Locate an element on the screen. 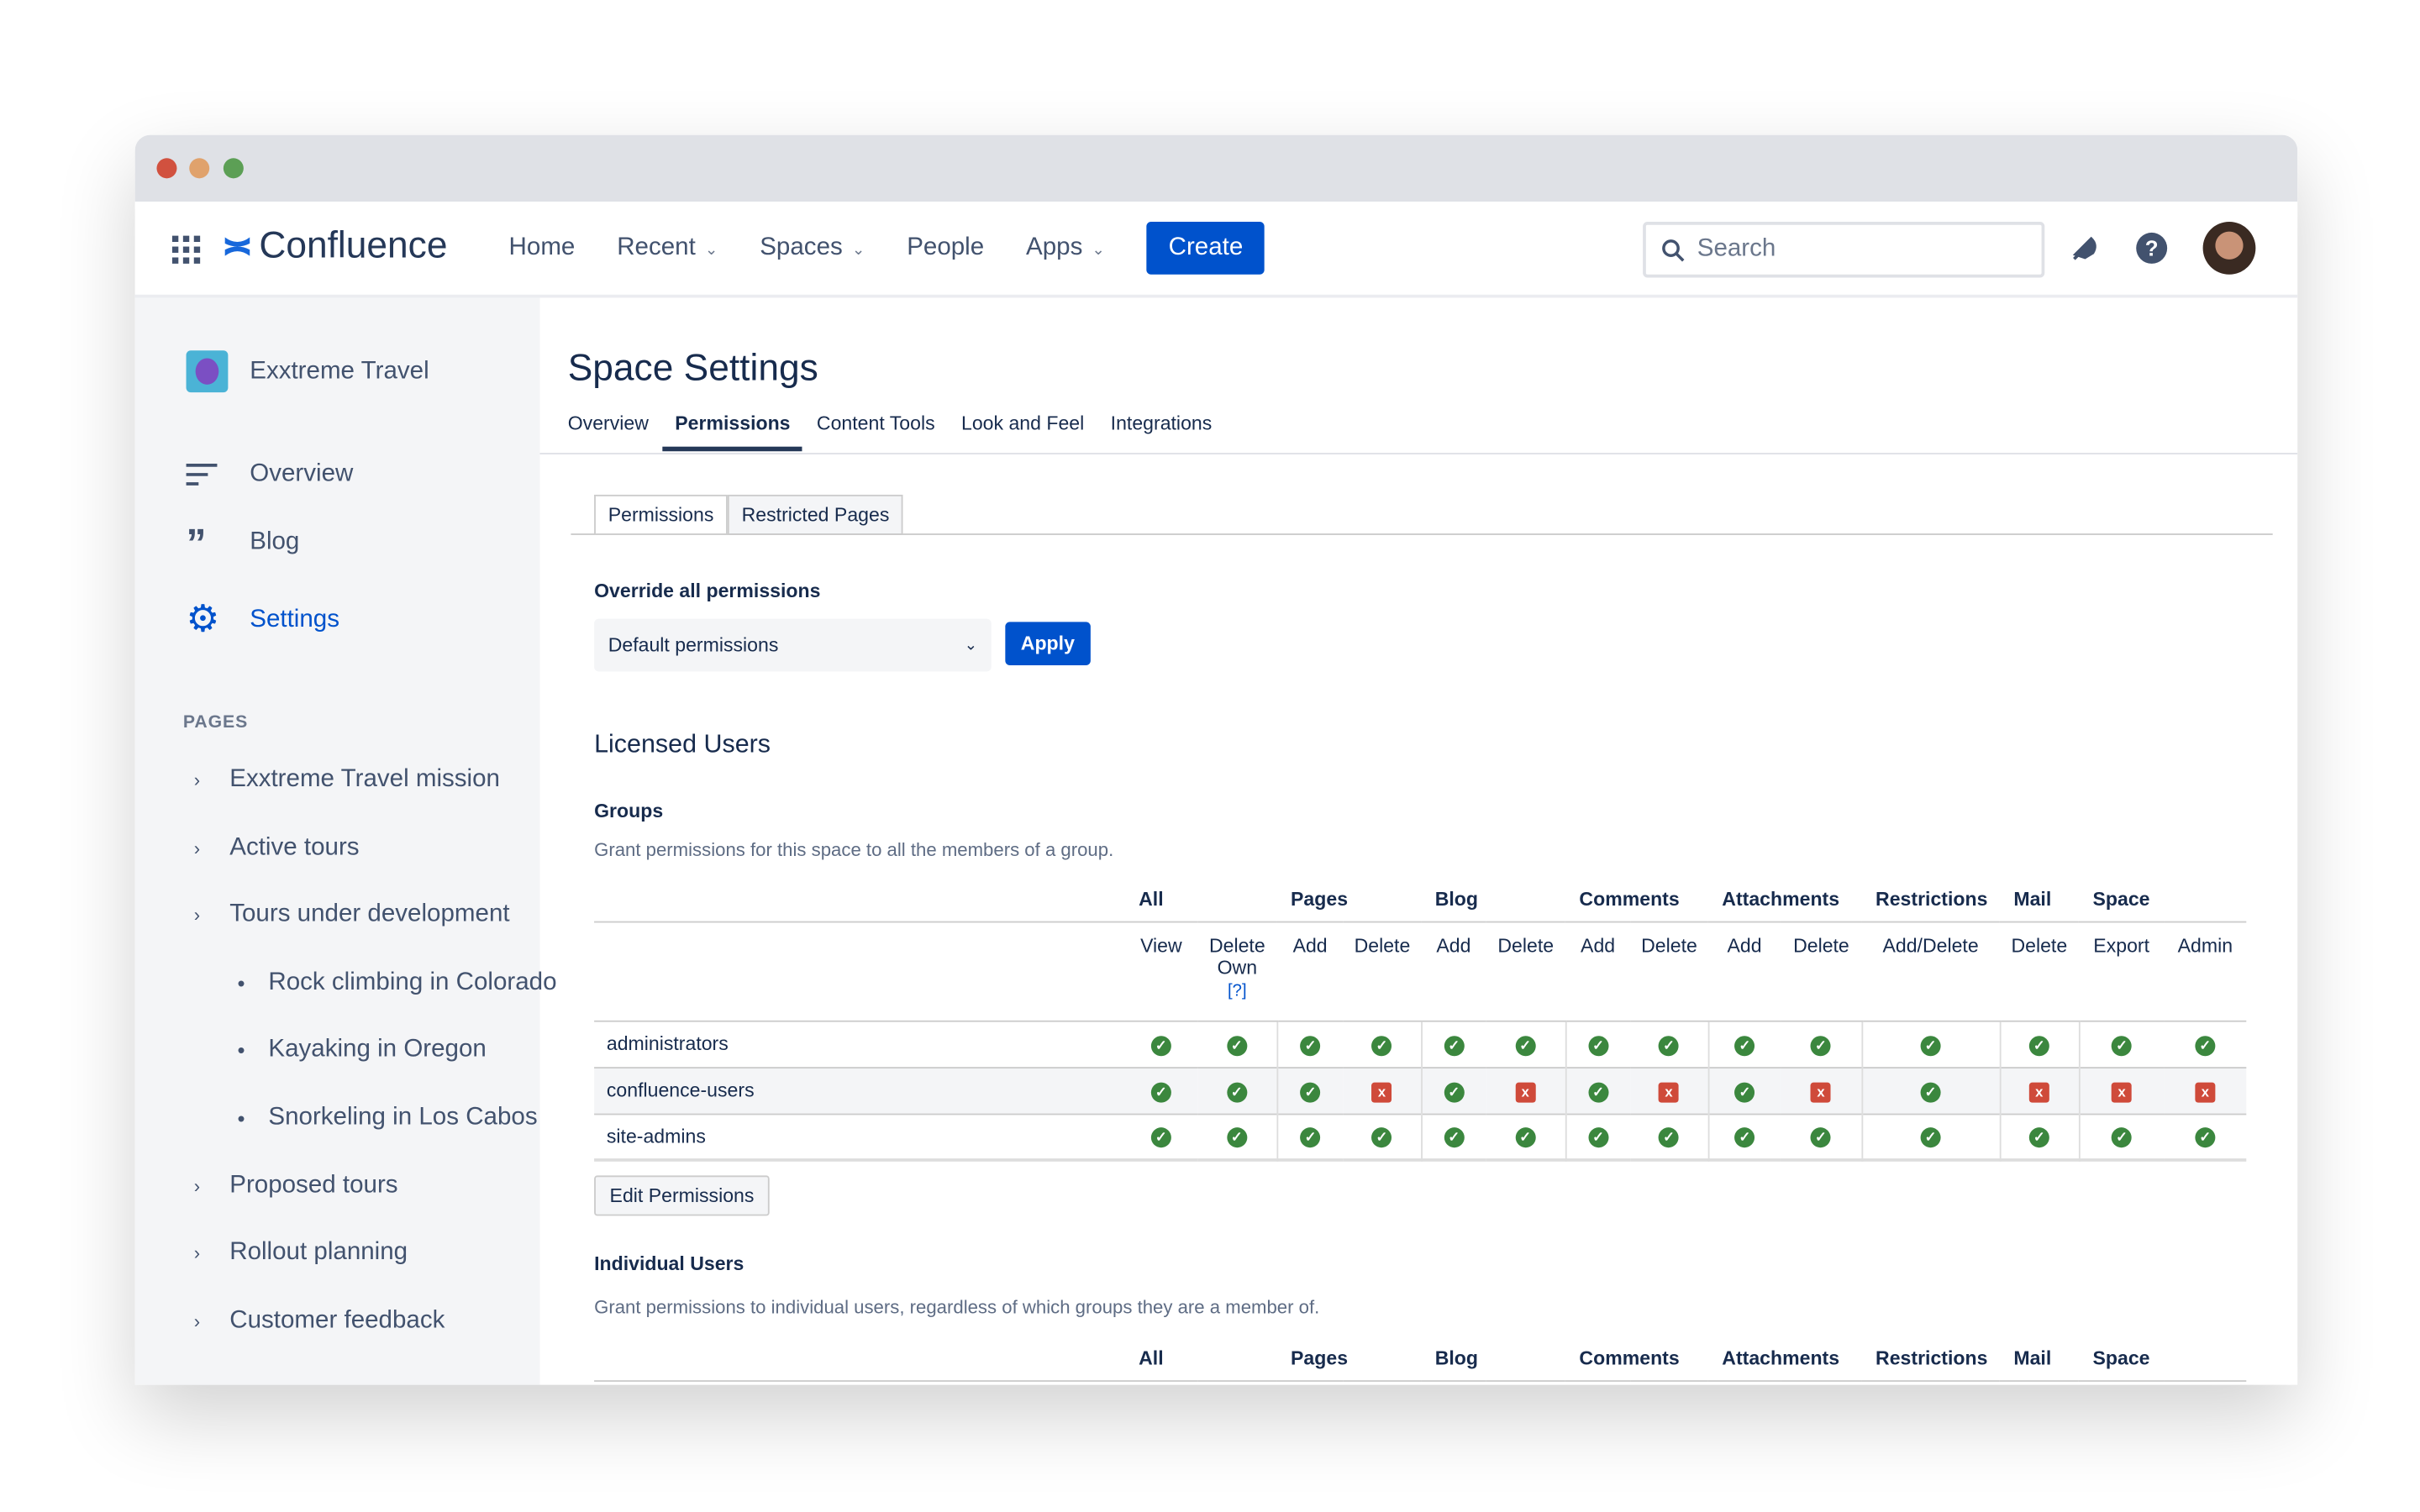 The width and height of the screenshot is (2420, 1512). page-tree-item: › Proposed tours is located at coordinates (296, 1186).